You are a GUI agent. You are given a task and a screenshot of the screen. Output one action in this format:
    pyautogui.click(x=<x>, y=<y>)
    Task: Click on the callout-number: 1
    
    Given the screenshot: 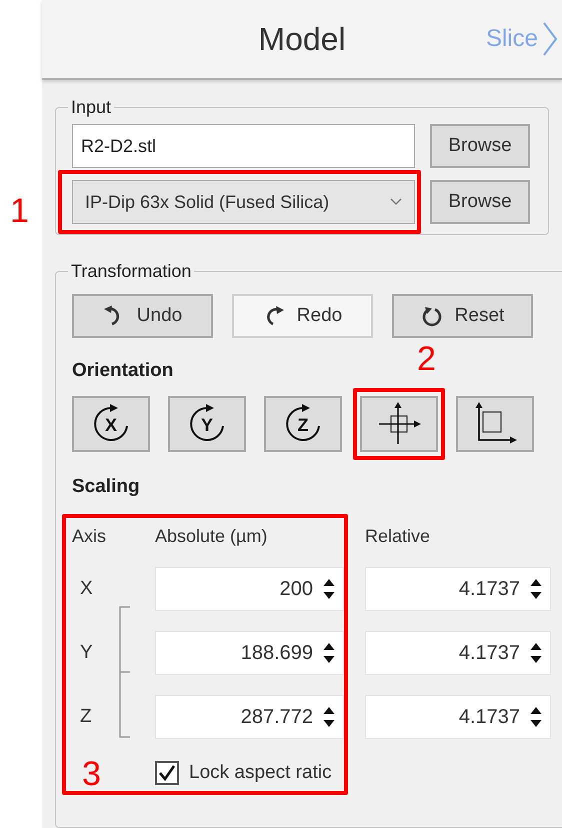 What is the action you would take?
    pyautogui.click(x=19, y=211)
    